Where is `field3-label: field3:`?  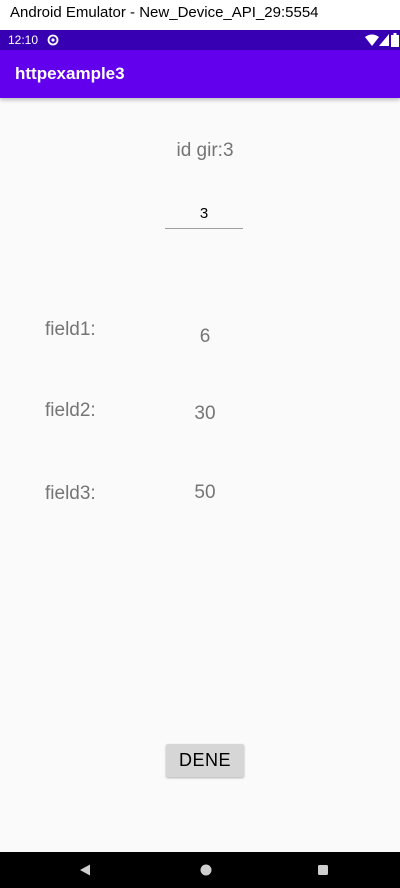 field3-label: field3: is located at coordinates (70, 493).